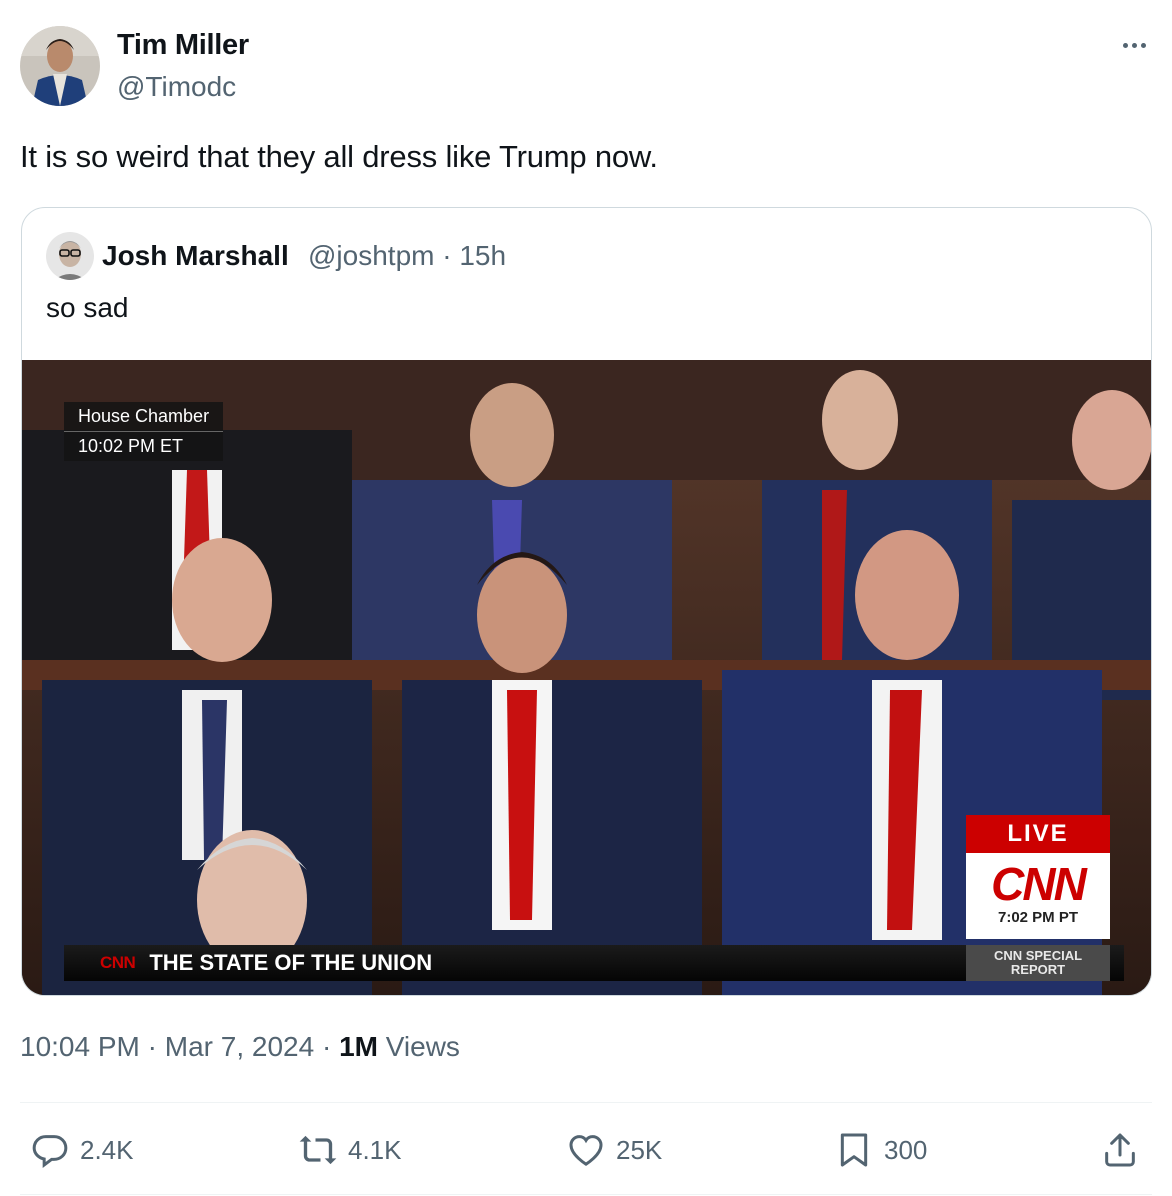  Describe the element at coordinates (144, 417) in the screenshot. I see `location-label: House Chamber` at that location.